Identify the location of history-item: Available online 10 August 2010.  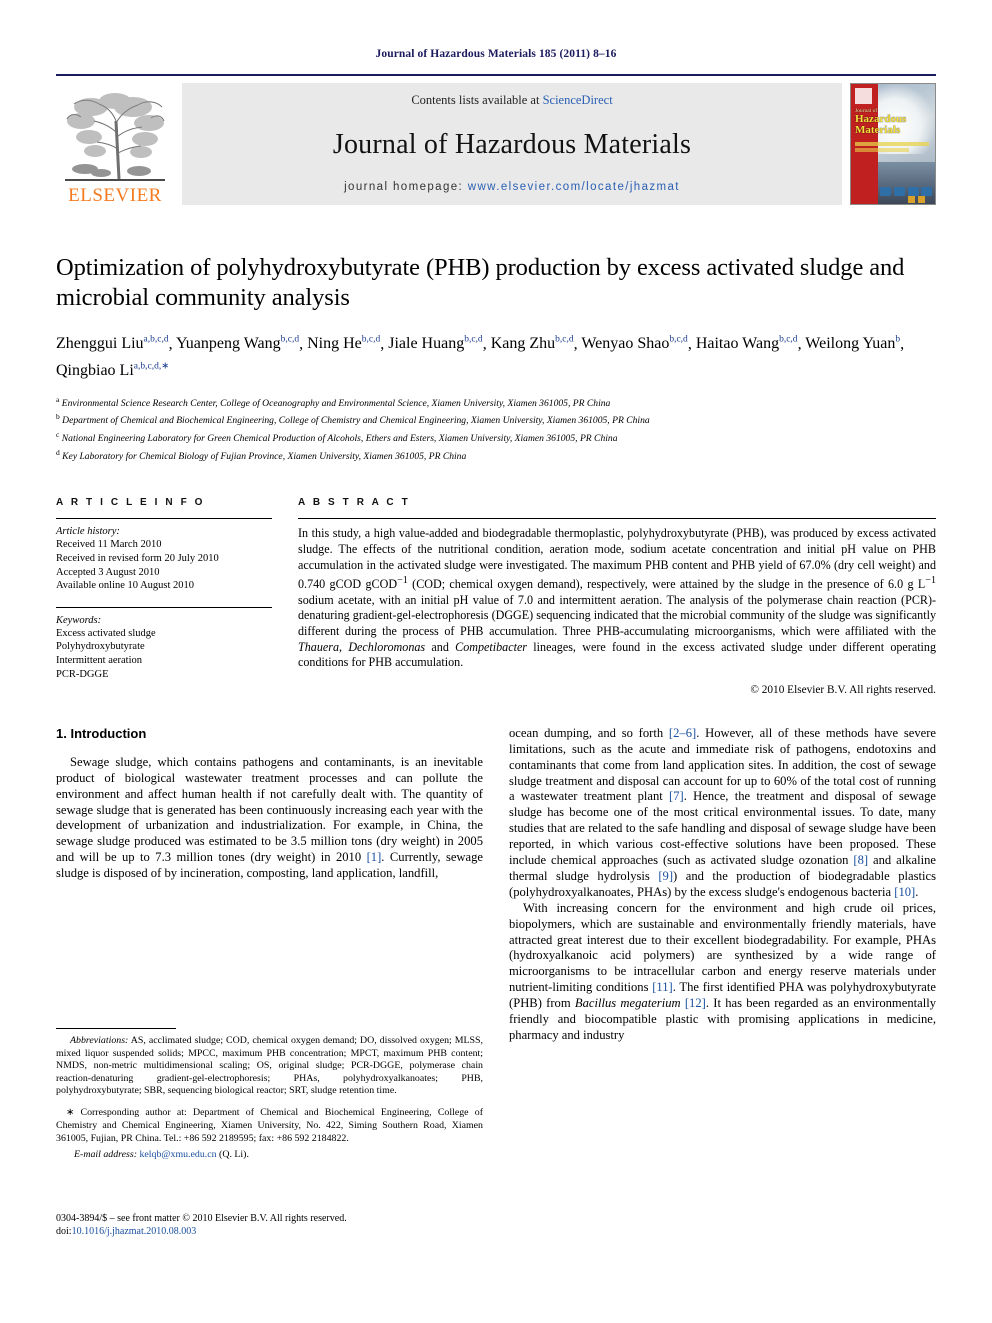
(125, 586).